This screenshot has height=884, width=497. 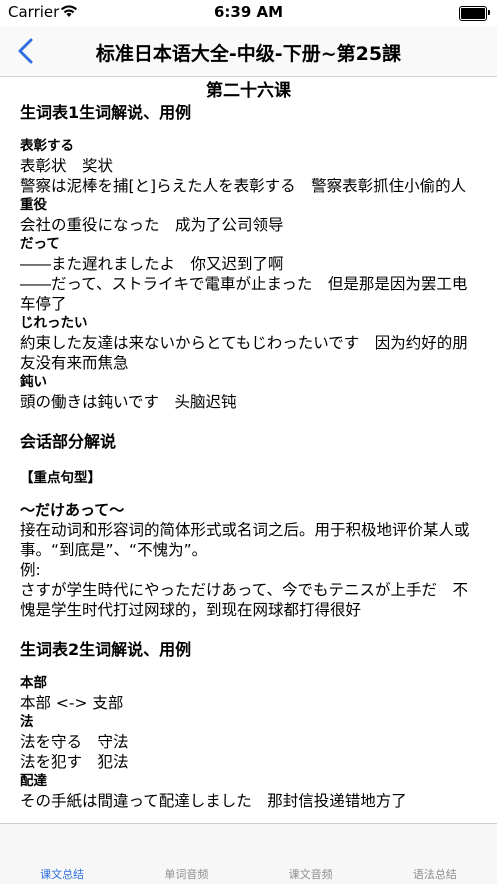 What do you see at coordinates (243, 186) in the screenshot?
I see `vocab-example: 警察は泥棒を捕[と]らえた人を表彰する 警察表彰抓住小偷的人` at bounding box center [243, 186].